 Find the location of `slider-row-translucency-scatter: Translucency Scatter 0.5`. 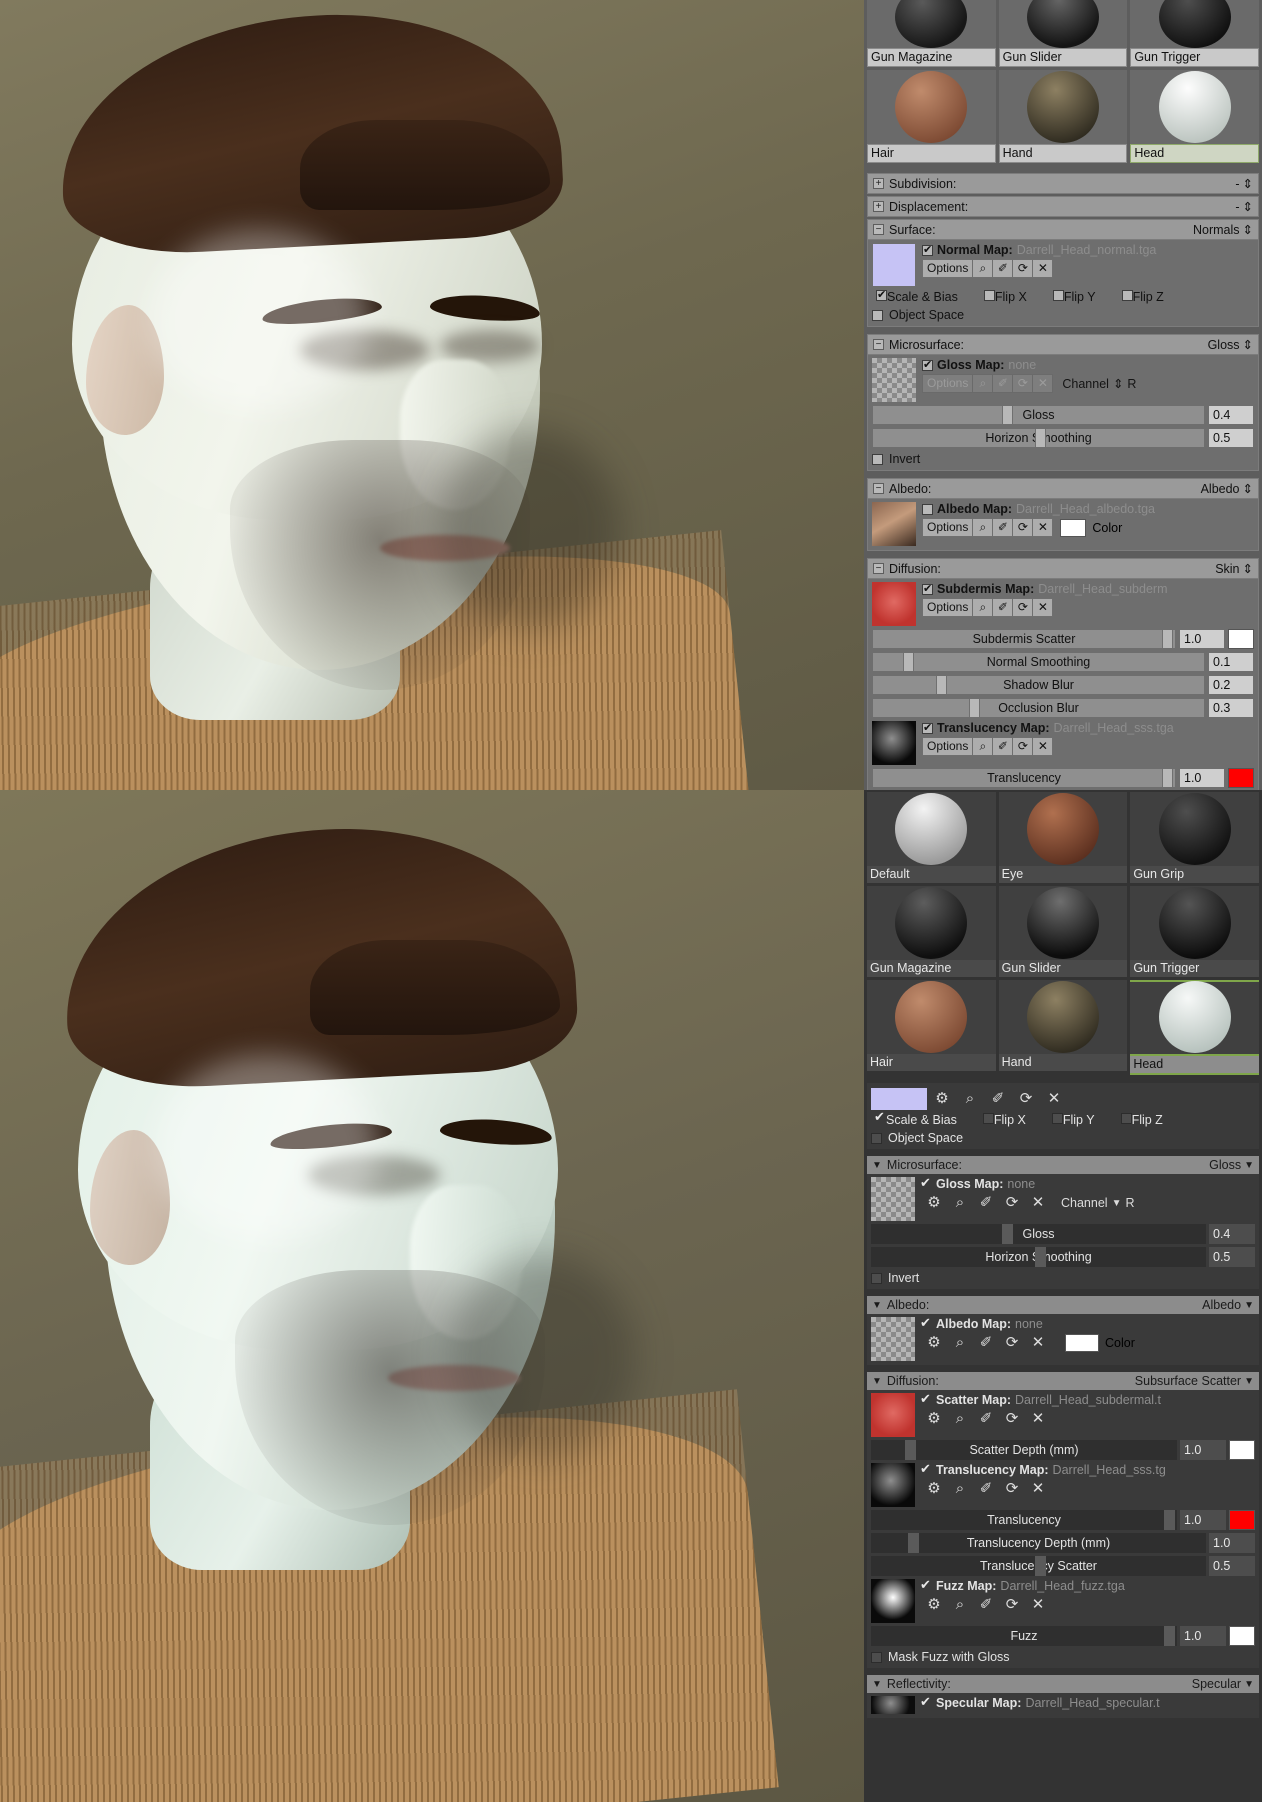

slider-row-translucency-scatter: Translucency Scatter 0.5 is located at coordinates (1063, 1566).